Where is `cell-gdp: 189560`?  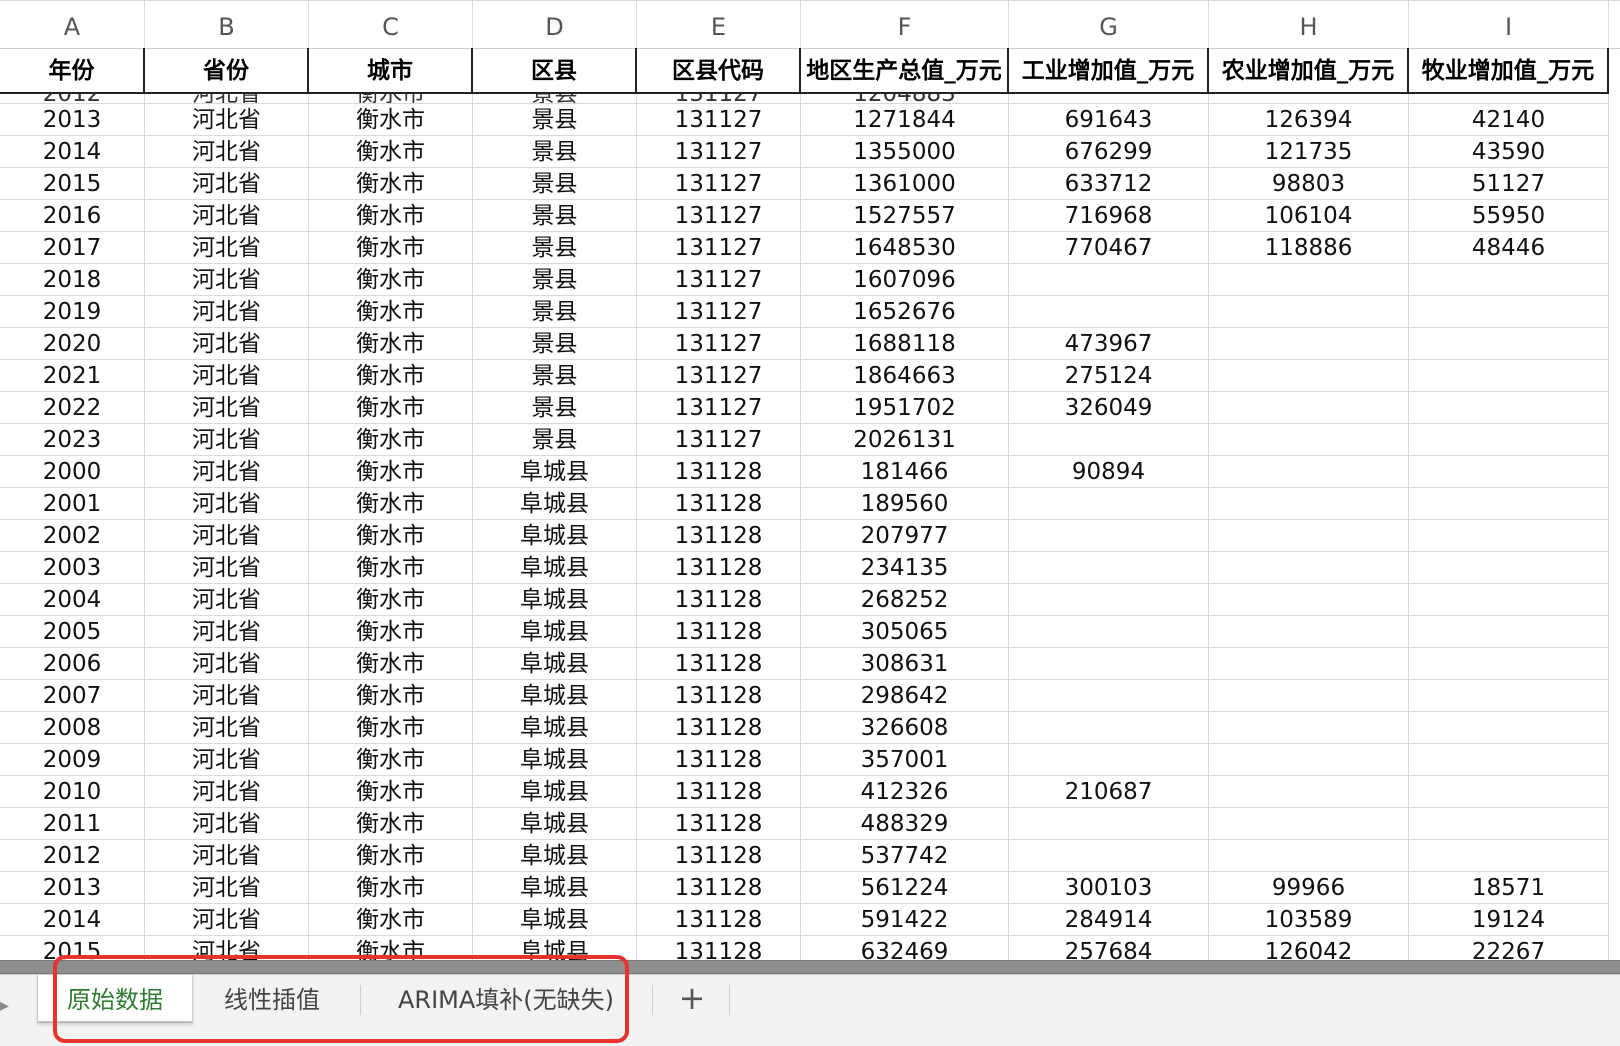
cell-gdp: 189560 is located at coordinates (905, 504).